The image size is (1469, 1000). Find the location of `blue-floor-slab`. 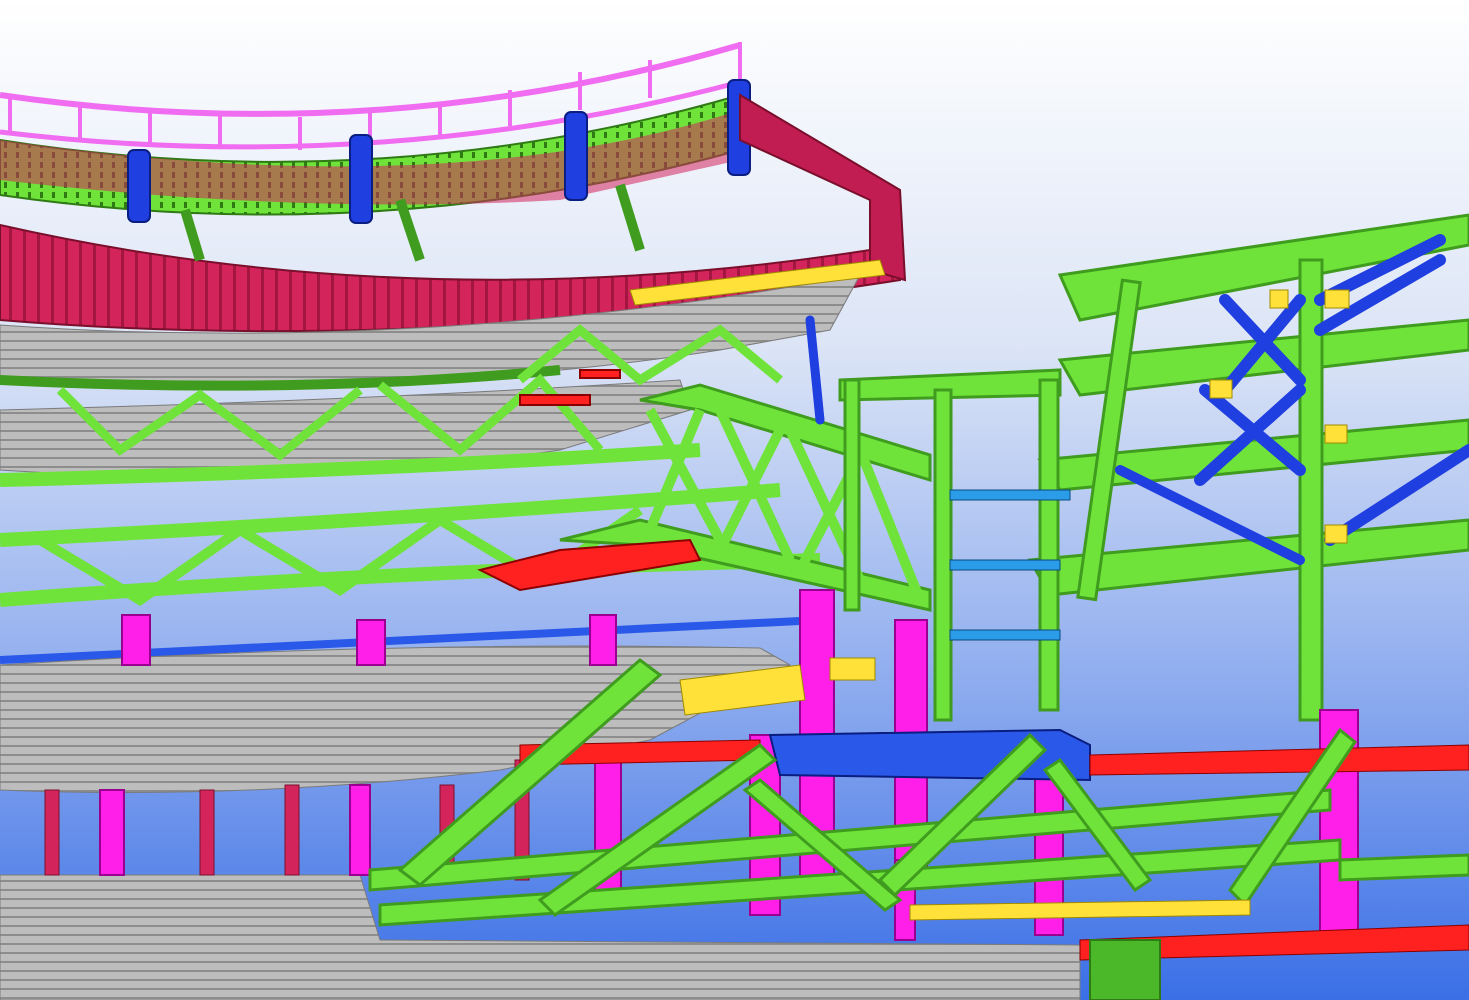

blue-floor-slab is located at coordinates (929, 755).